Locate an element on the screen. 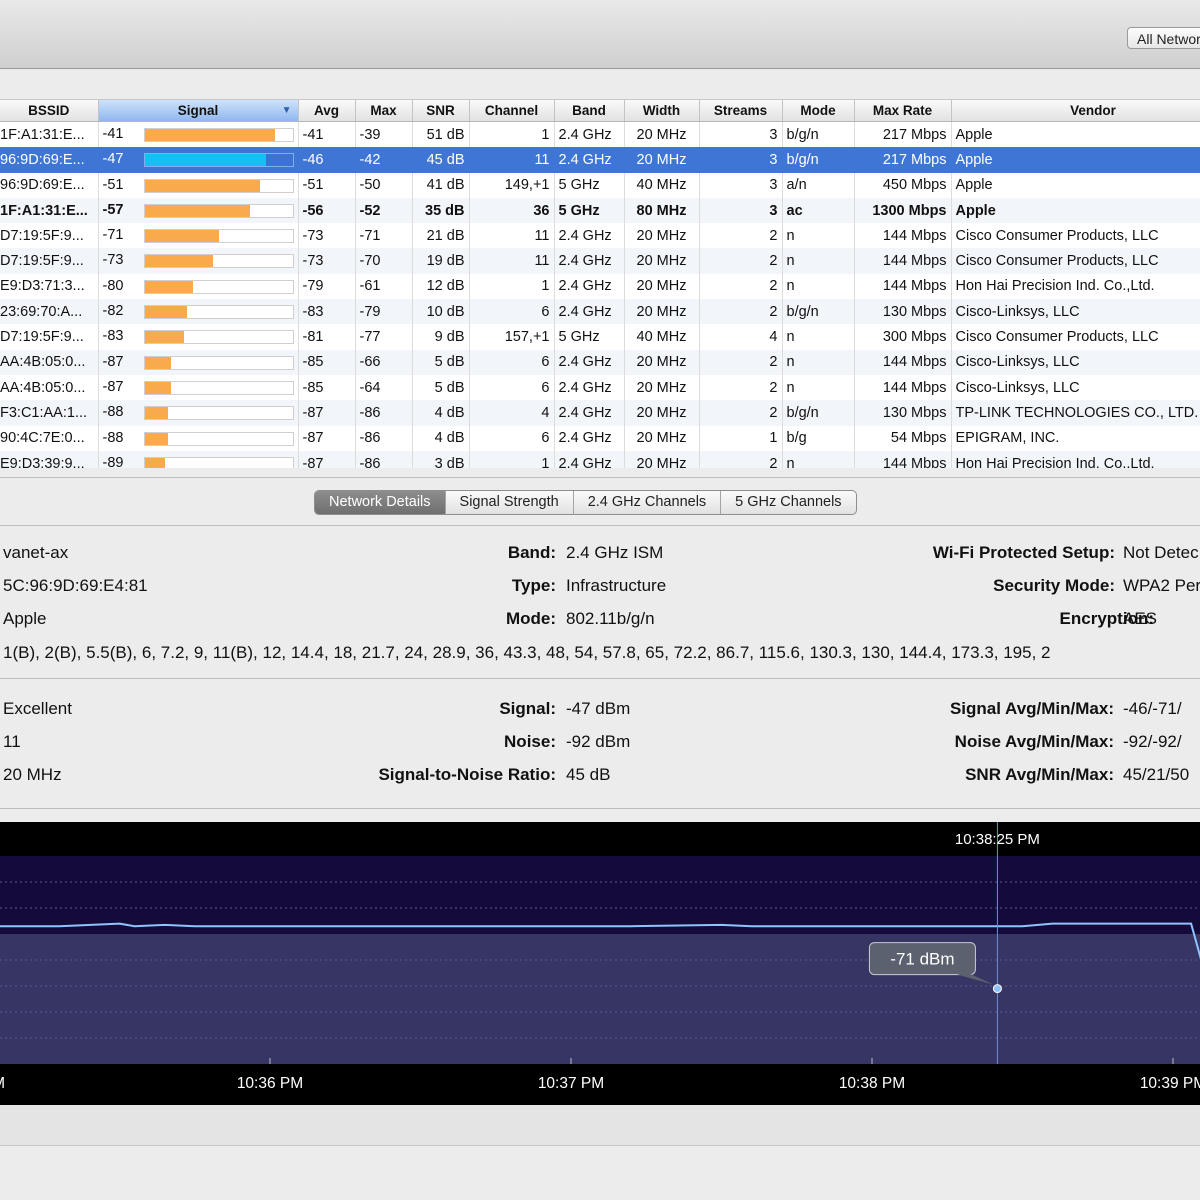 Image resolution: width=1200 pixels, height=1200 pixels. mode-cell: b/g is located at coordinates (818, 438).